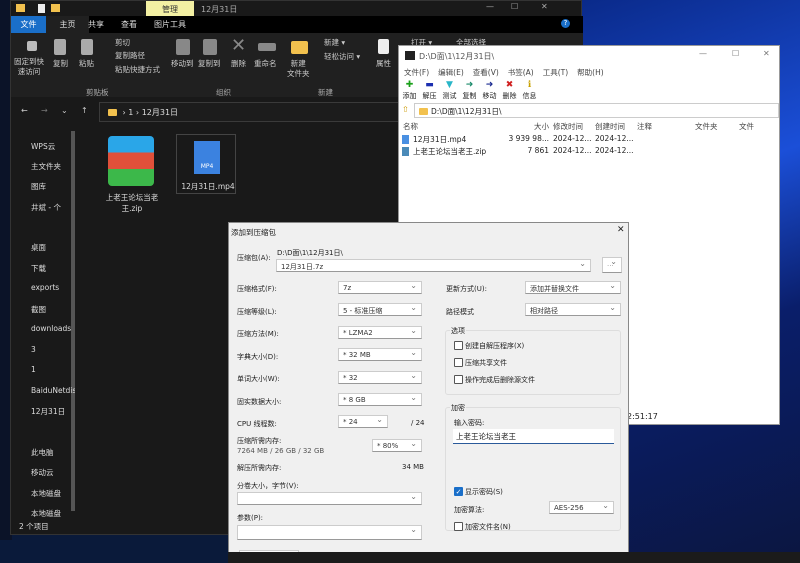 This screenshot has width=800, height=563. Describe the element at coordinates (53, 328) in the screenshot. I see `nav-downloads-2: downloads` at that location.